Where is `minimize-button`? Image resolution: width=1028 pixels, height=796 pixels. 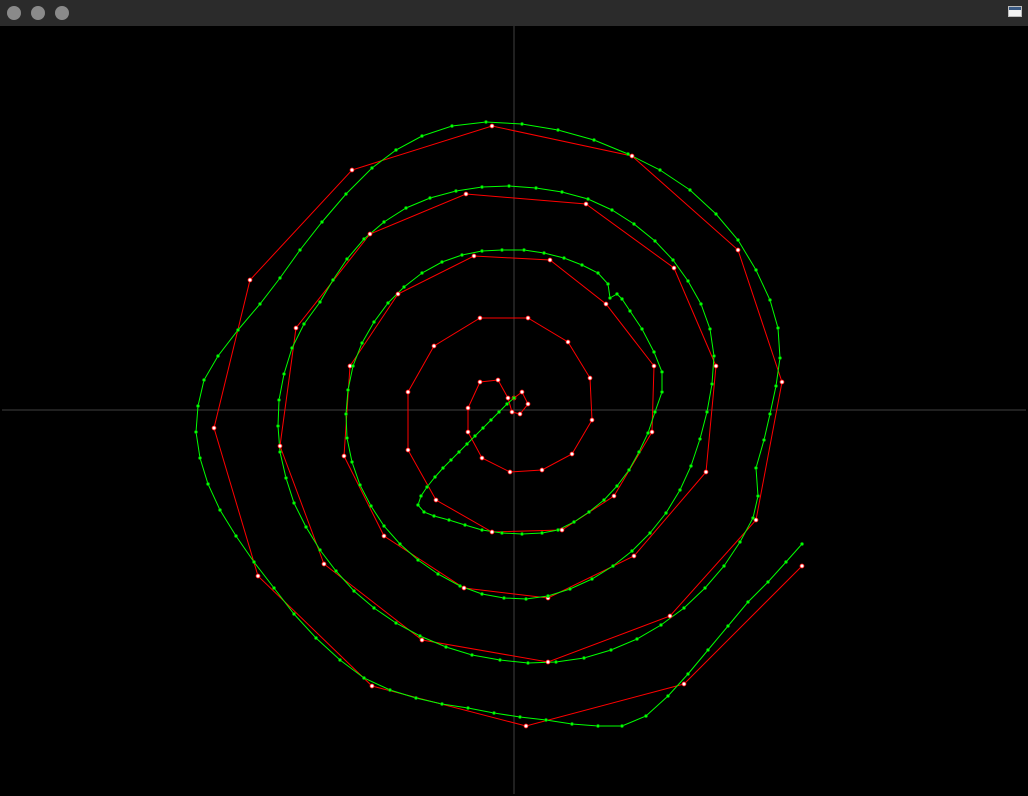
minimize-button is located at coordinates (38, 13).